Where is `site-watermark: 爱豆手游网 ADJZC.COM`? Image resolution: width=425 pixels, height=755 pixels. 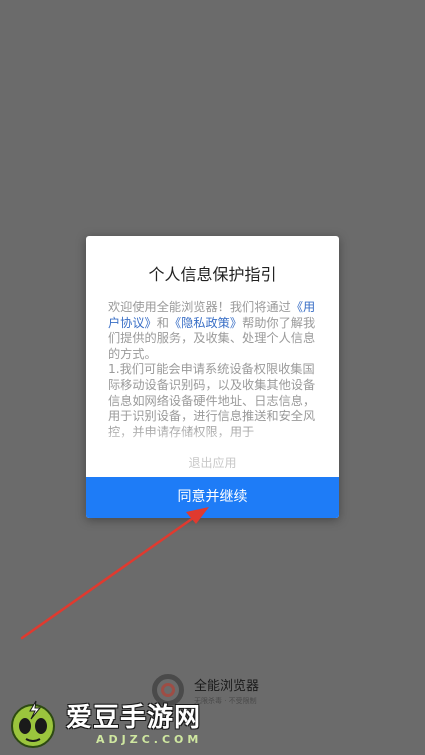
site-watermark: 爱豆手游网 ADJZC.COM is located at coordinates (104, 724).